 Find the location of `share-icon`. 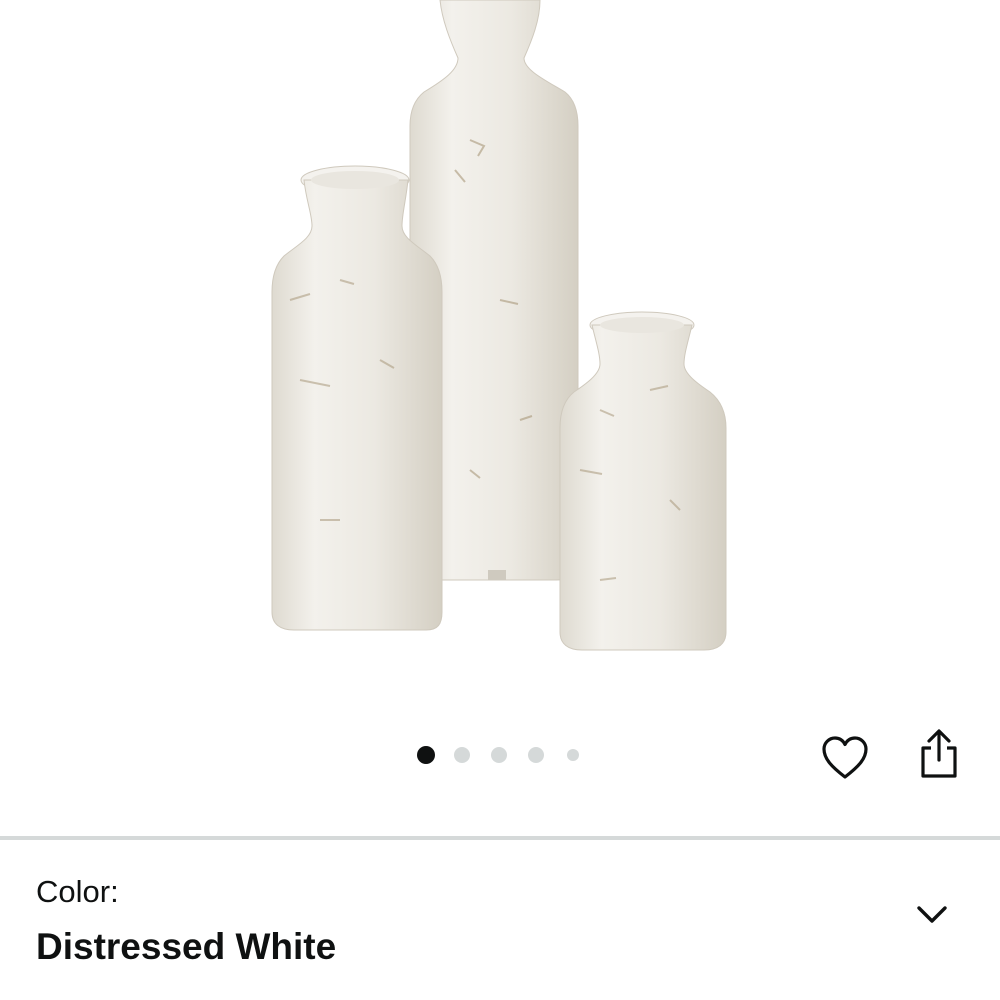

share-icon is located at coordinates (939, 753).